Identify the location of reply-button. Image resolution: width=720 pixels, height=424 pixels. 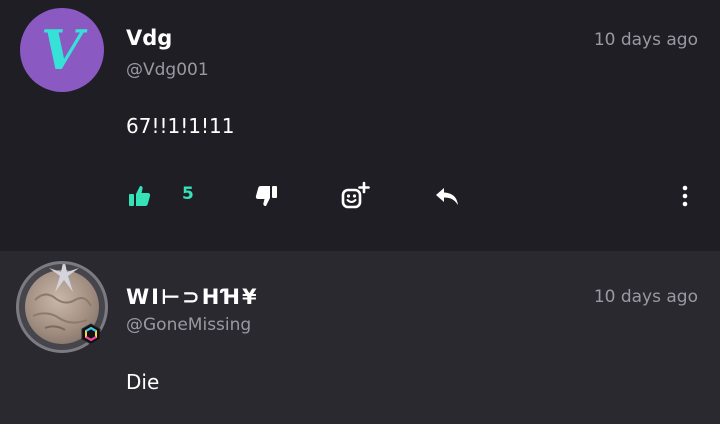
(447, 196).